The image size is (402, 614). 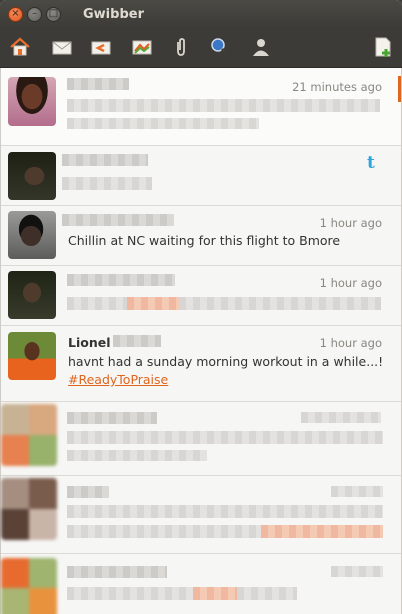 I want to click on hashtag-link: #ReadyToPraise, so click(x=118, y=380).